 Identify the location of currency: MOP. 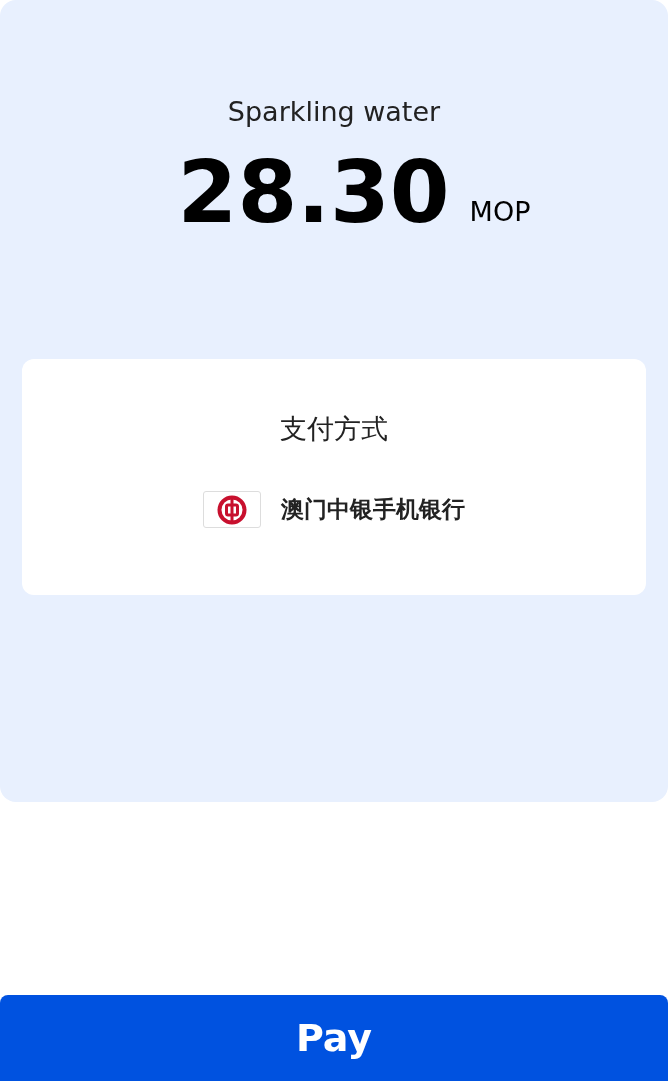
(500, 212).